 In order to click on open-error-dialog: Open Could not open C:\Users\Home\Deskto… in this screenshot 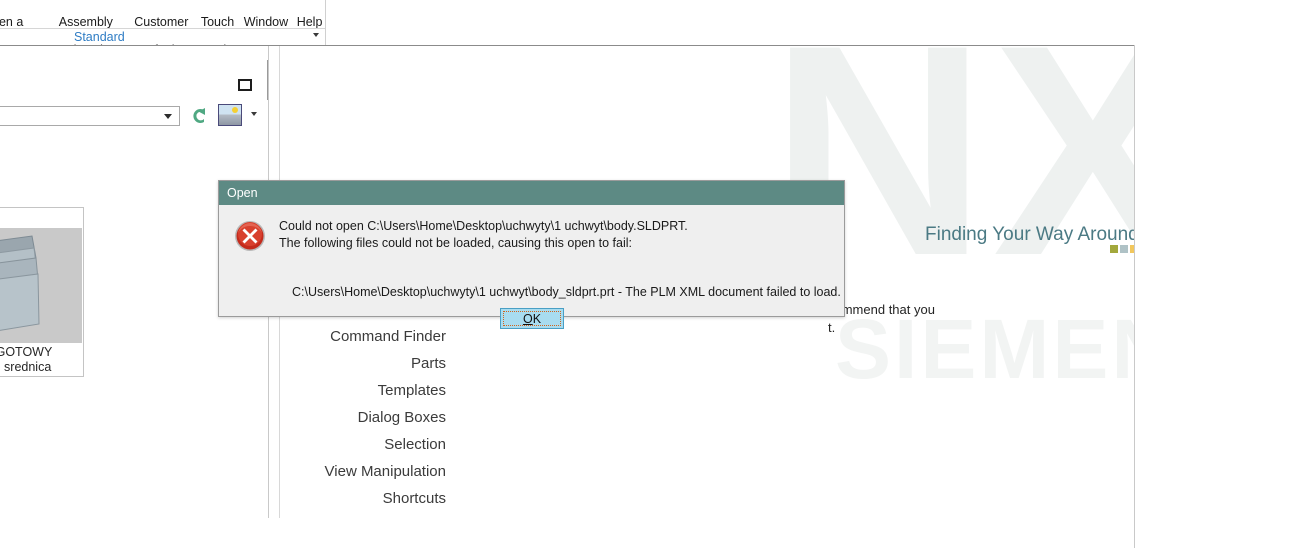, I will do `click(531, 254)`.